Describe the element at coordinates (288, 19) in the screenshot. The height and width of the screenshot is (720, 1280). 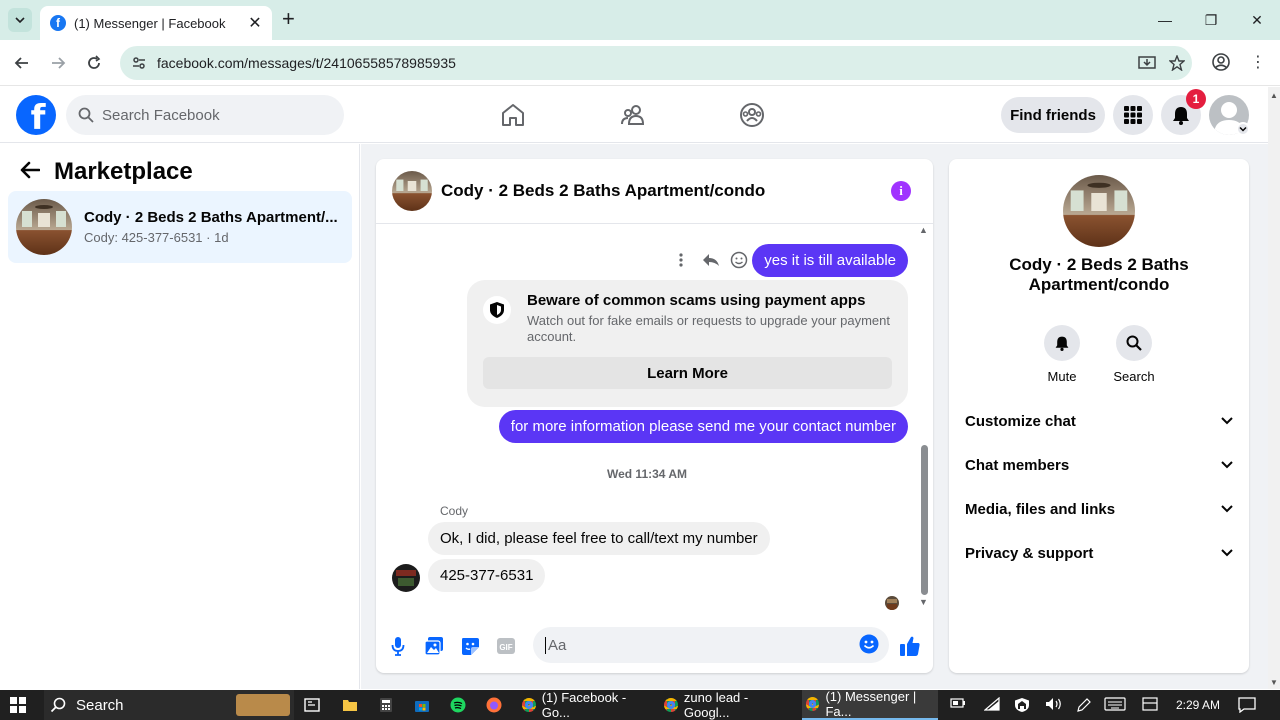
I see `new-tab-button: +` at that location.